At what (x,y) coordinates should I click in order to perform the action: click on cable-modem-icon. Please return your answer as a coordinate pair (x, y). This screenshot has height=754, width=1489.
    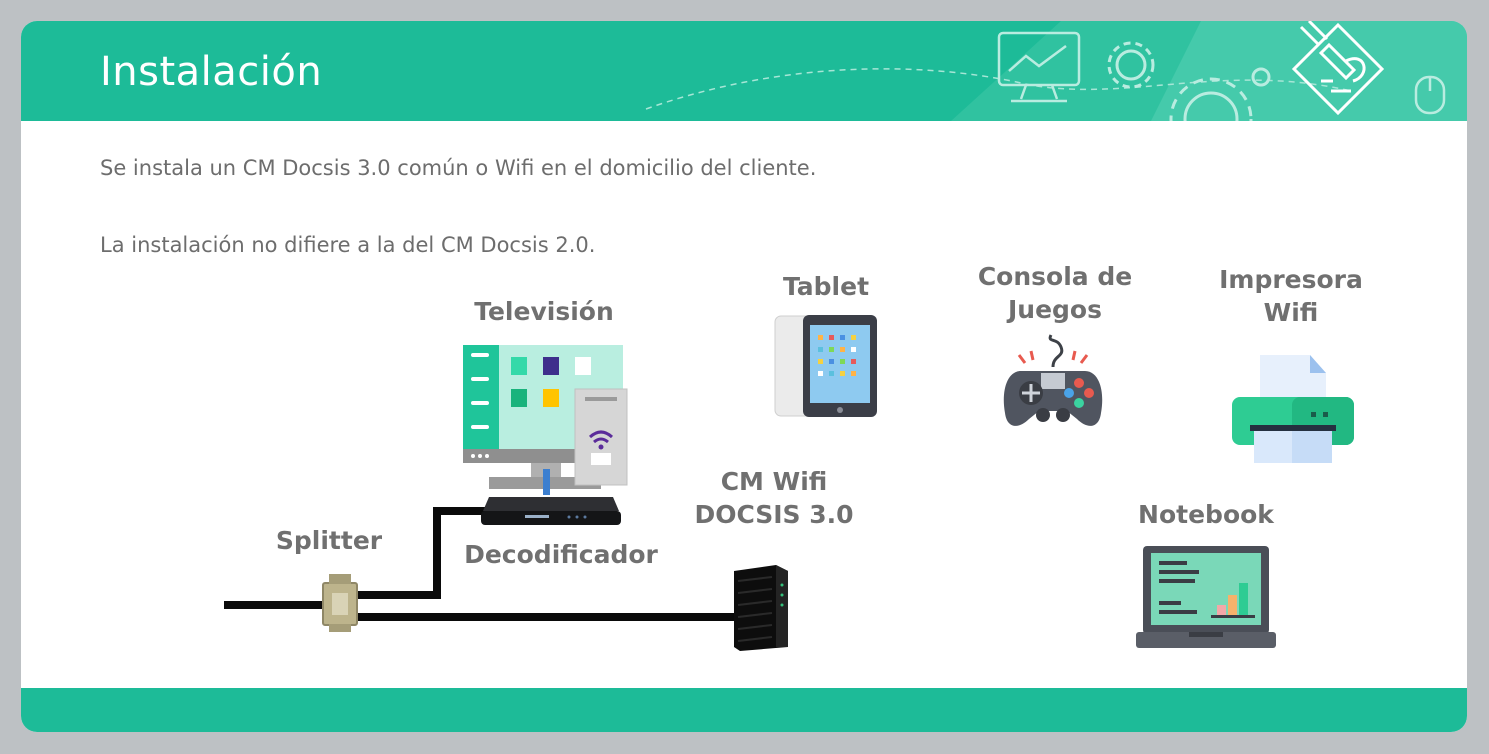
    Looking at the image, I should click on (761, 608).